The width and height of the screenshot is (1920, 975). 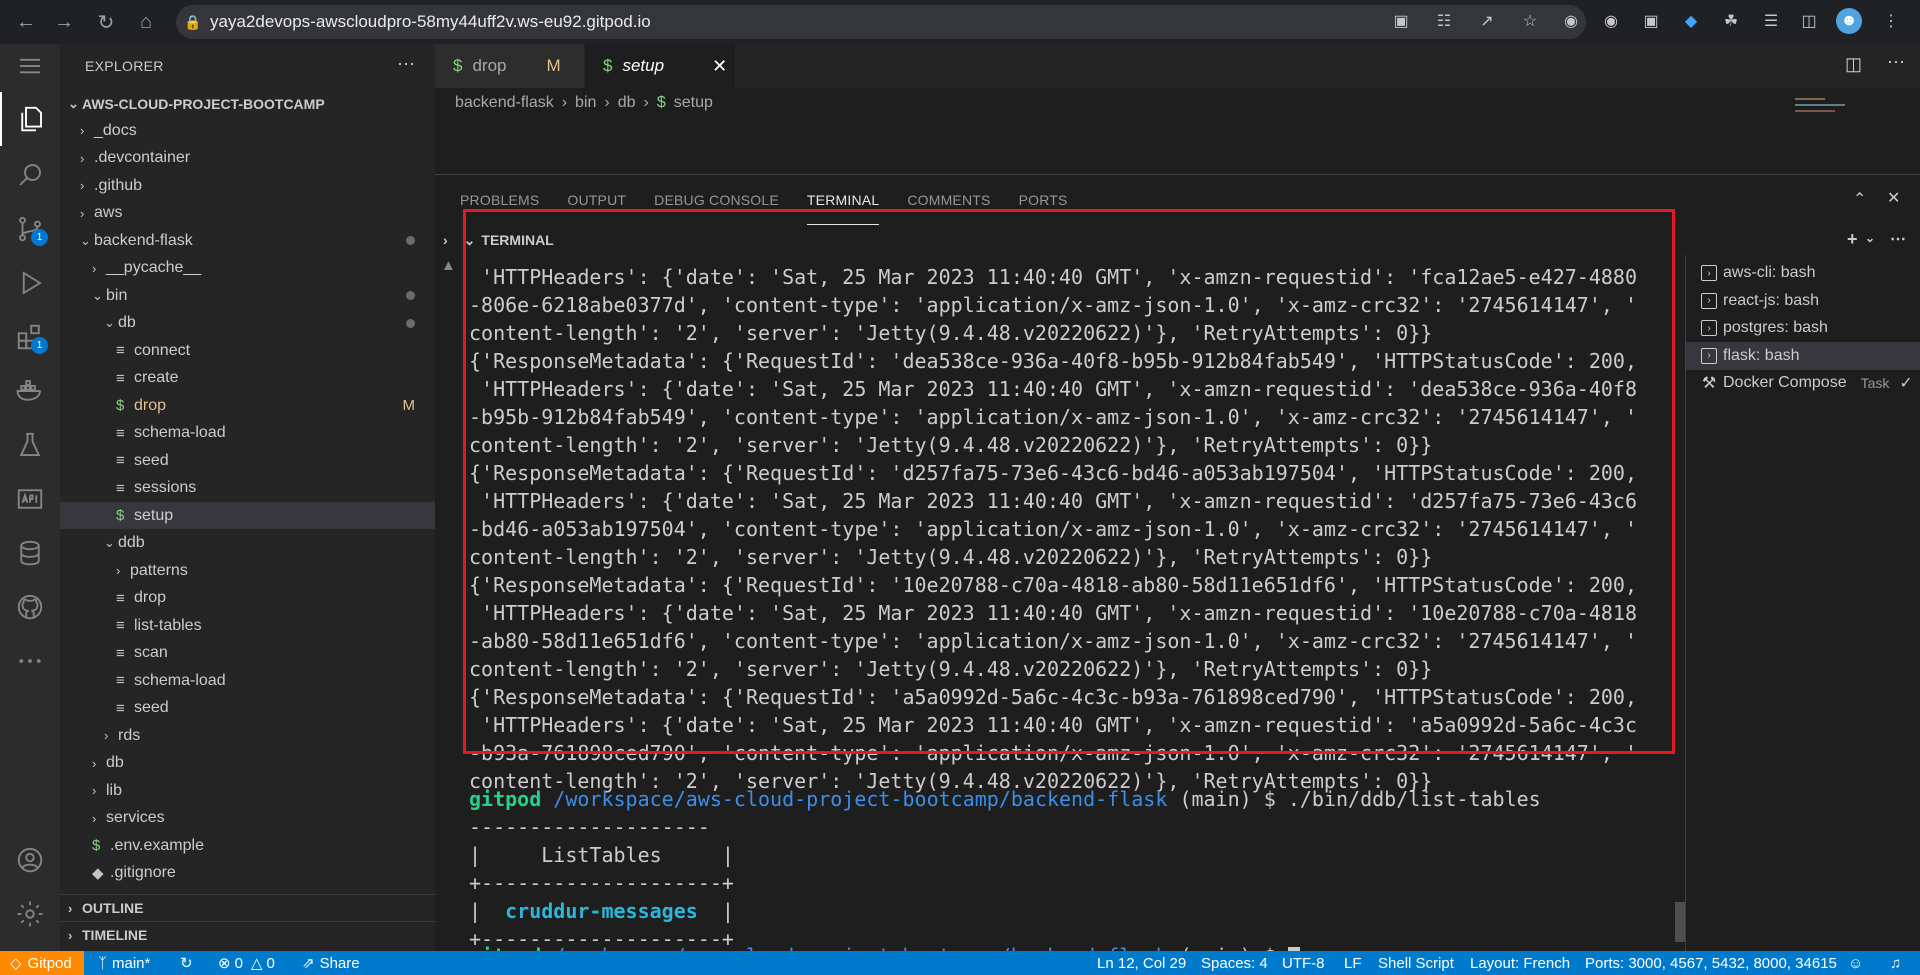 What do you see at coordinates (1859, 199) in the screenshot?
I see `maximize-panel-icon: ⌃` at bounding box center [1859, 199].